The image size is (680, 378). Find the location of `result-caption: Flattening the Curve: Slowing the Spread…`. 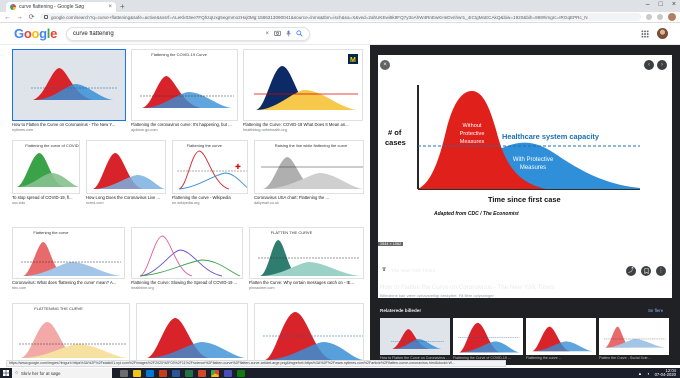

result-caption: Flattening the Curve: Slowing the Spread… is located at coordinates (187, 282).